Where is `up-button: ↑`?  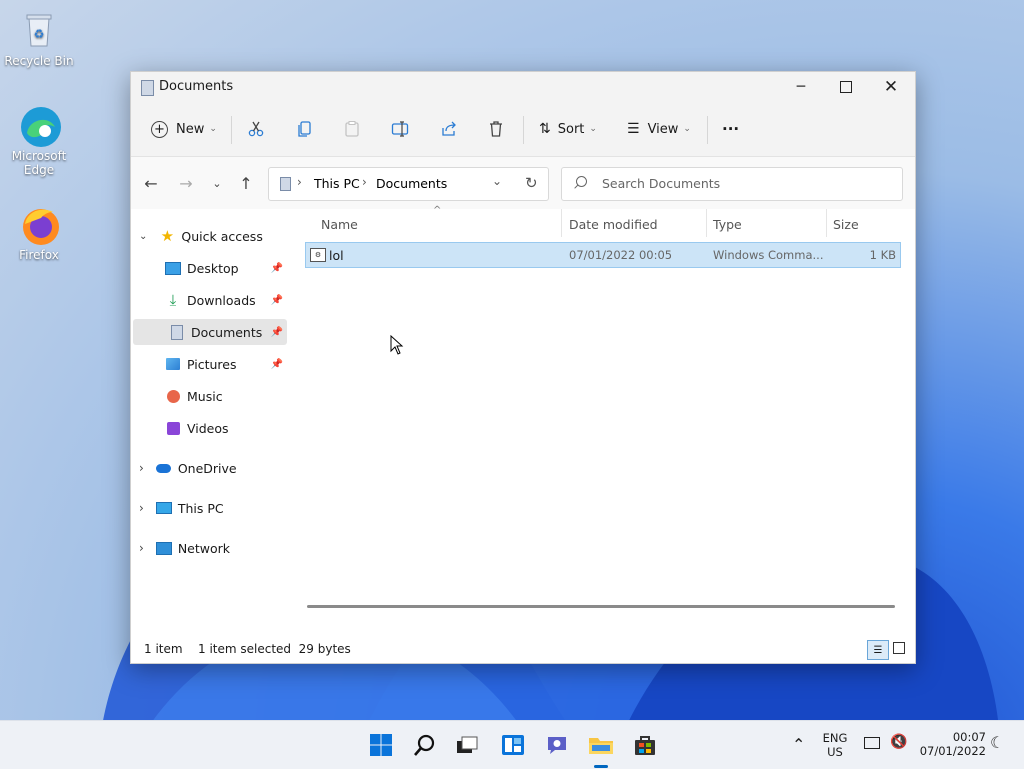
up-button: ↑ is located at coordinates (246, 183).